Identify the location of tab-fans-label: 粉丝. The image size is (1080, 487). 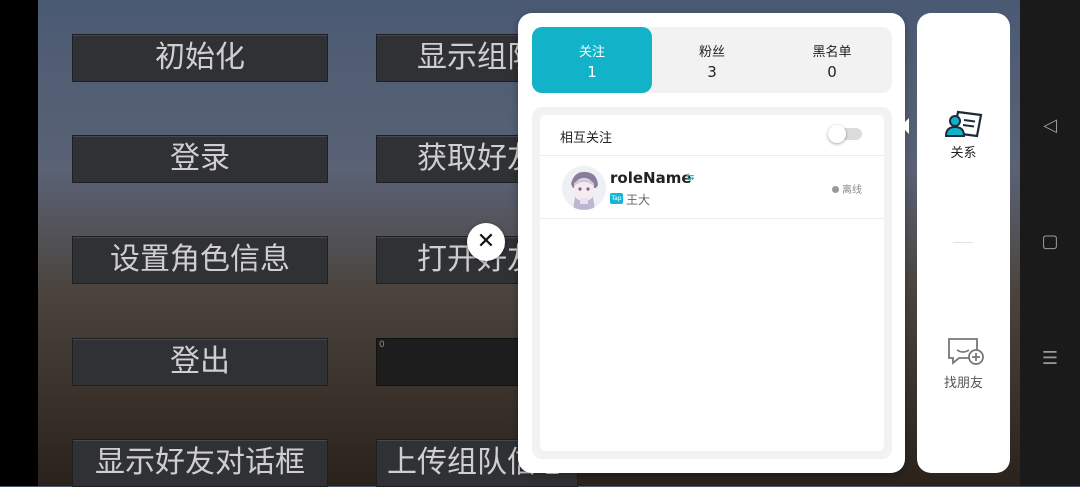
(711, 52).